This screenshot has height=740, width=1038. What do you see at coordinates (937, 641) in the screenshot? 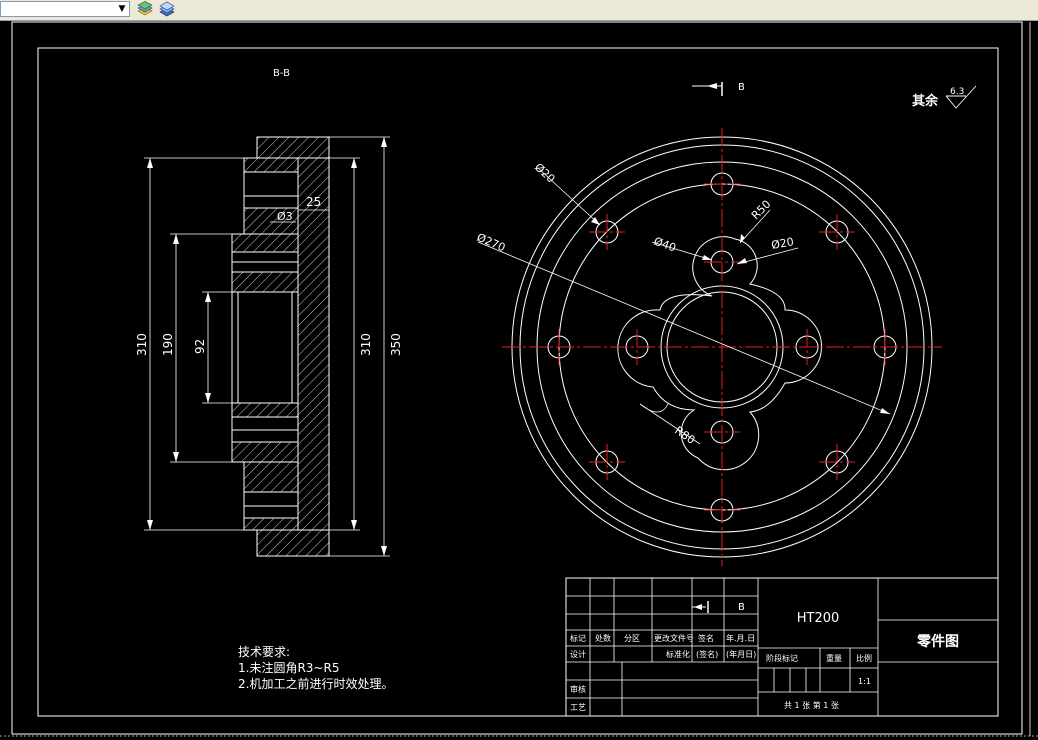
I see `drawing-name: 零件图` at bounding box center [937, 641].